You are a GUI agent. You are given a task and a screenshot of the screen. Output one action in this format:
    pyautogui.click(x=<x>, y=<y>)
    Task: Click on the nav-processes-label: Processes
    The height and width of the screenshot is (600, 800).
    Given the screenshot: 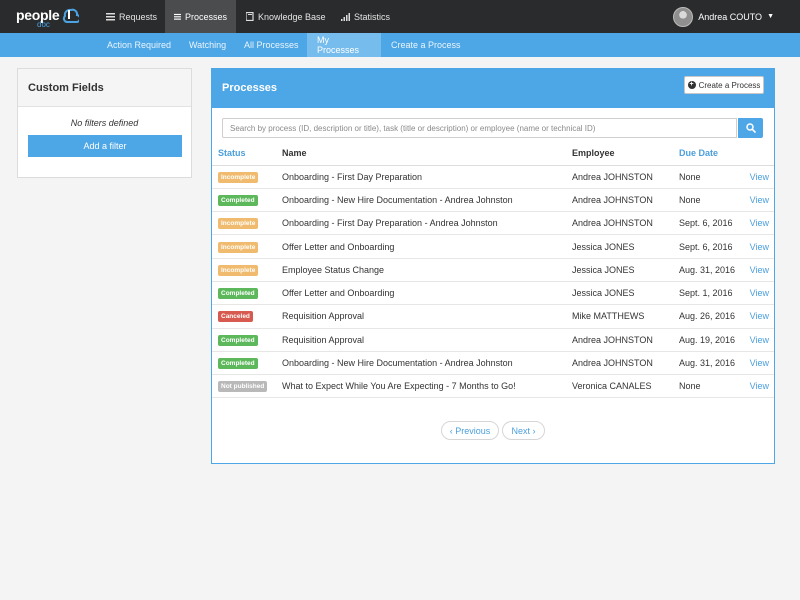 What is the action you would take?
    pyautogui.click(x=205, y=16)
    